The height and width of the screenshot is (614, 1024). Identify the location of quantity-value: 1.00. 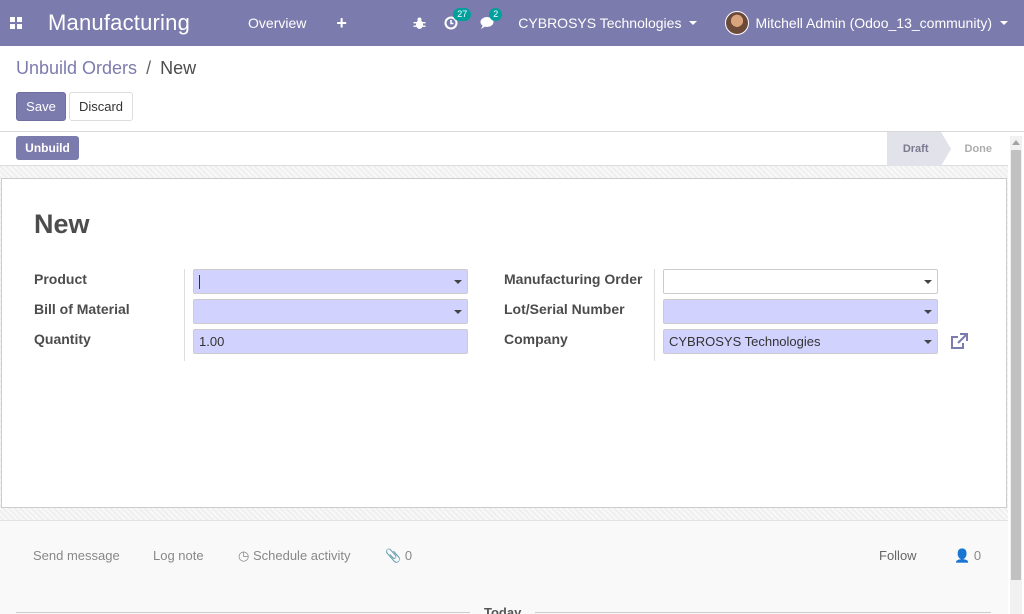
(212, 341).